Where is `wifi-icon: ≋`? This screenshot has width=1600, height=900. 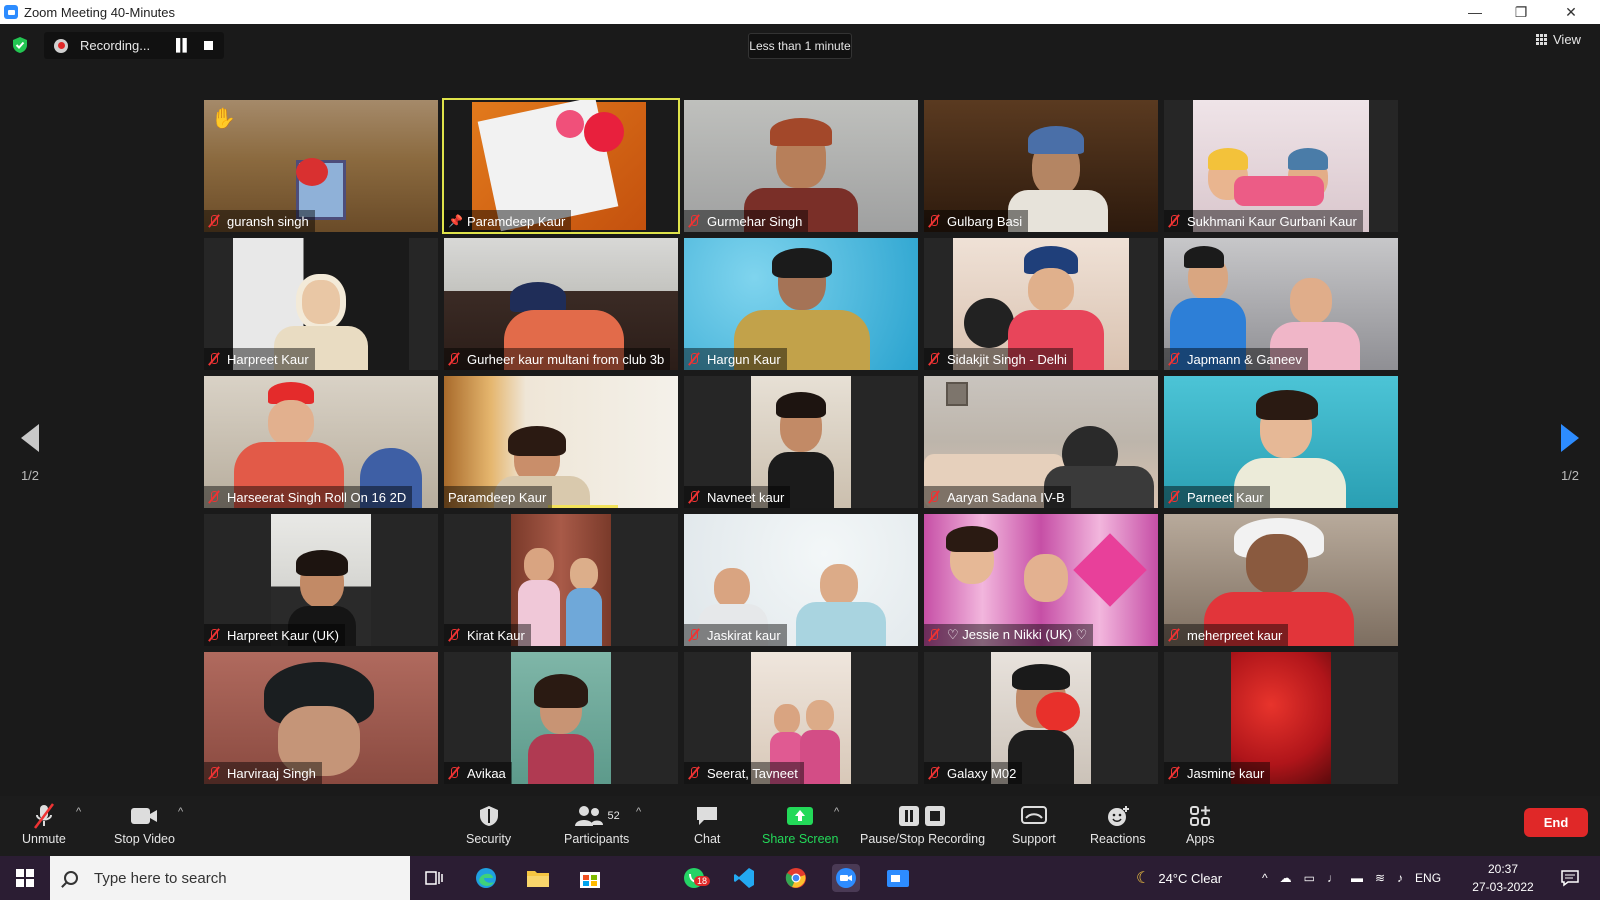
wifi-icon: ≋ is located at coordinates (1380, 878).